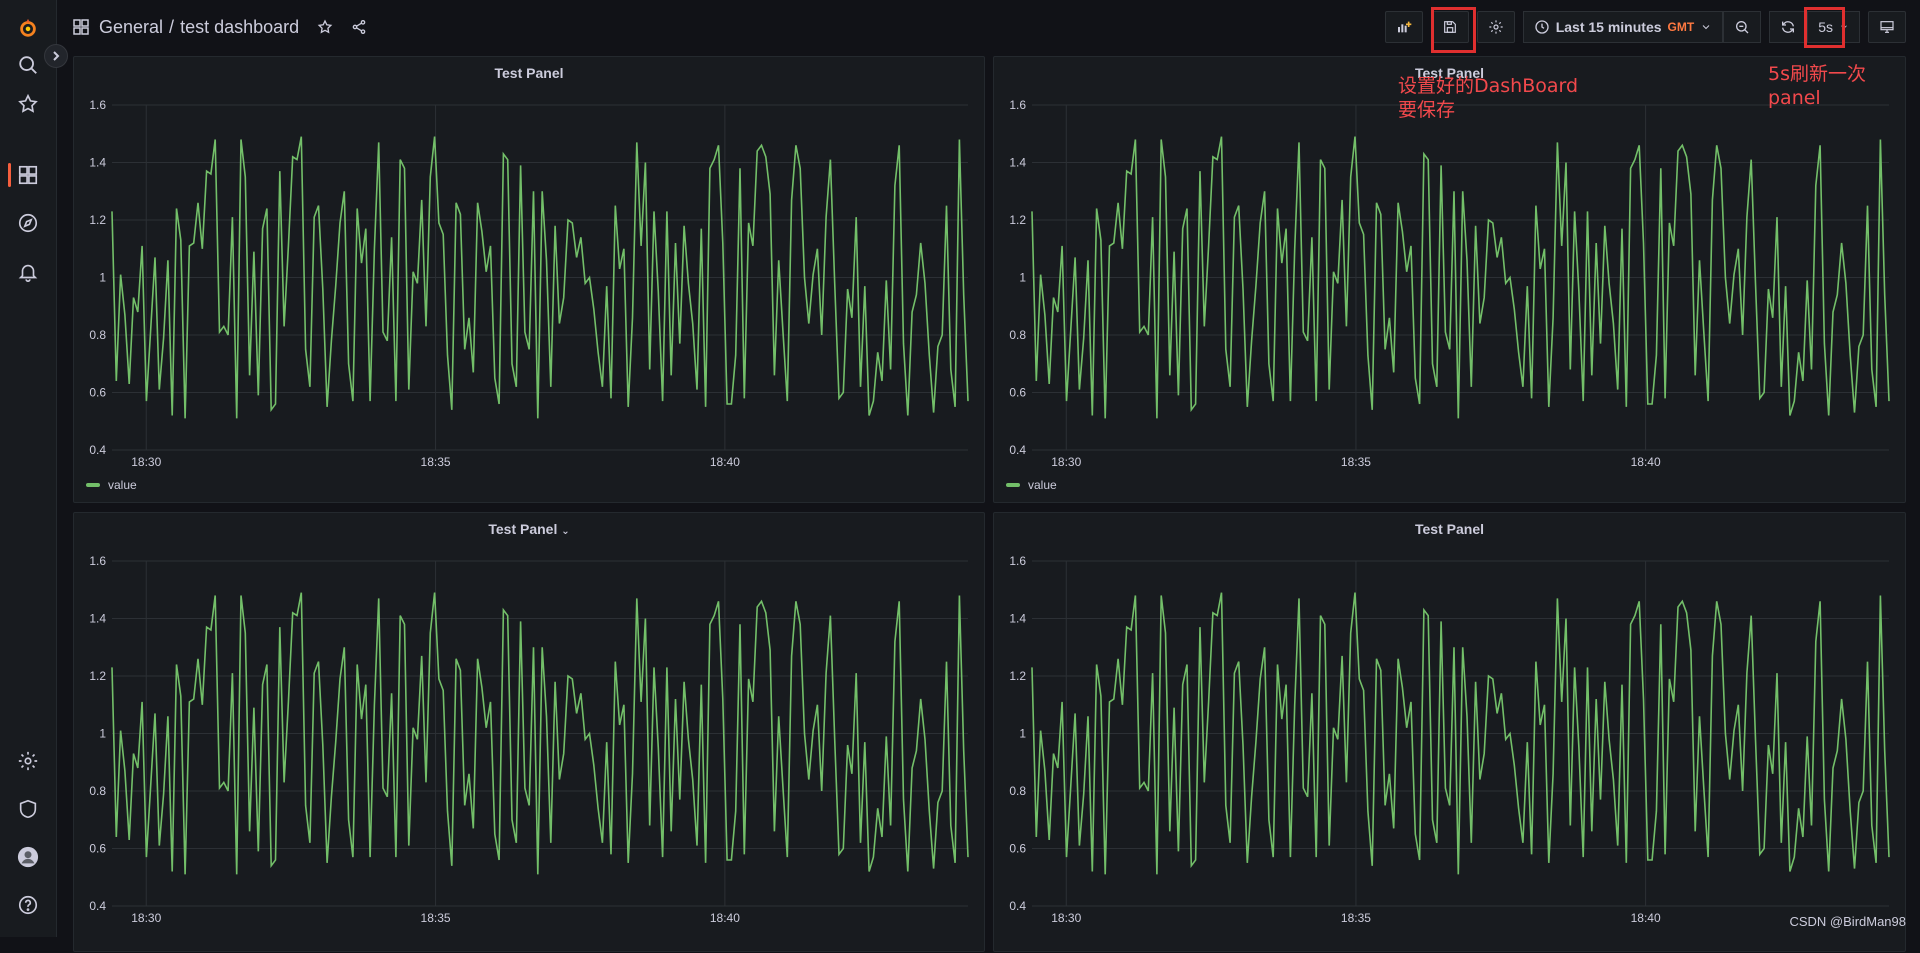  I want to click on monitor-icon, so click(1887, 27).